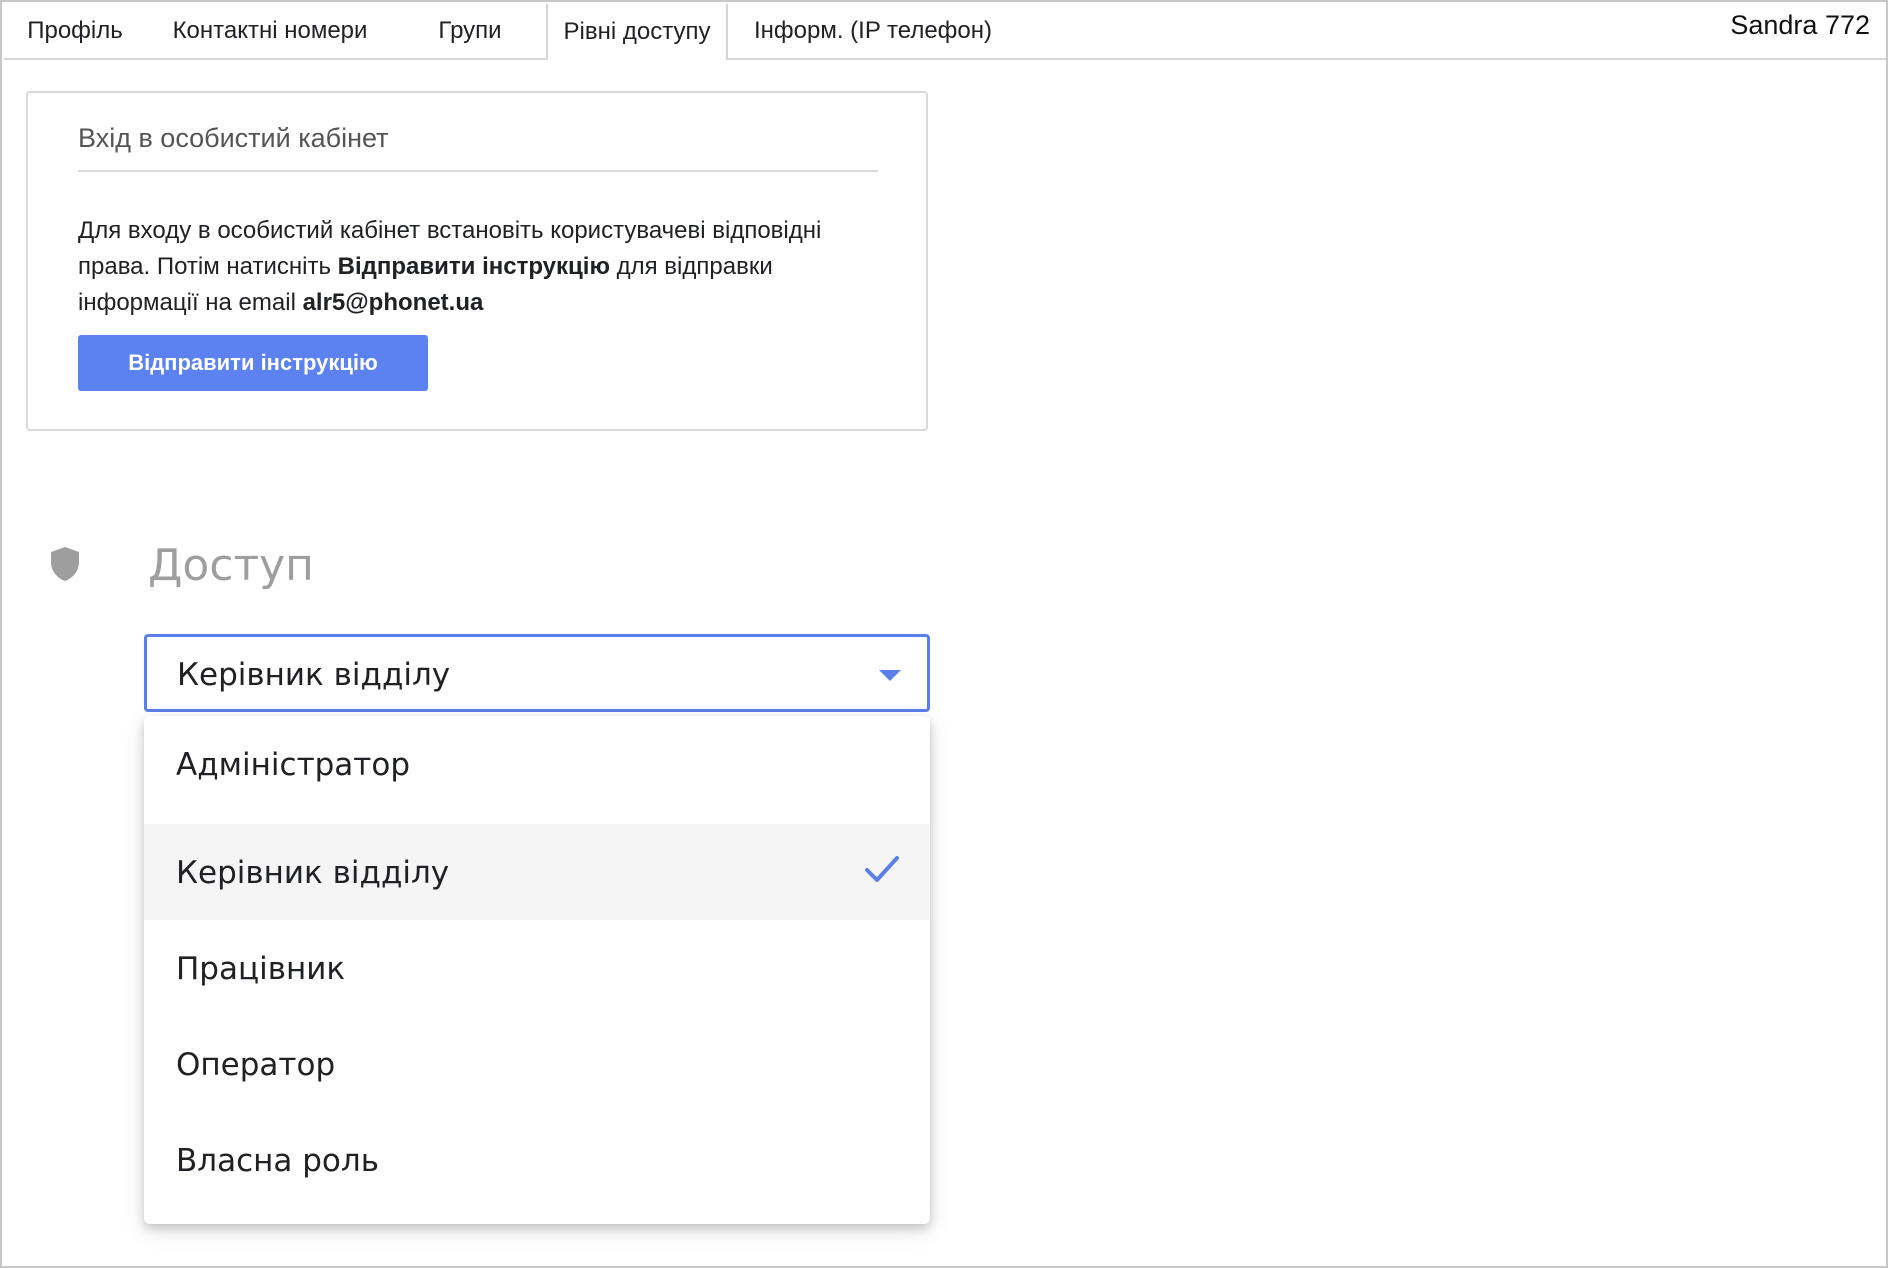 The width and height of the screenshot is (1888, 1268). Describe the element at coordinates (473, 266) in the screenshot. I see `instructions-action-name: Відправити інструкцію` at that location.